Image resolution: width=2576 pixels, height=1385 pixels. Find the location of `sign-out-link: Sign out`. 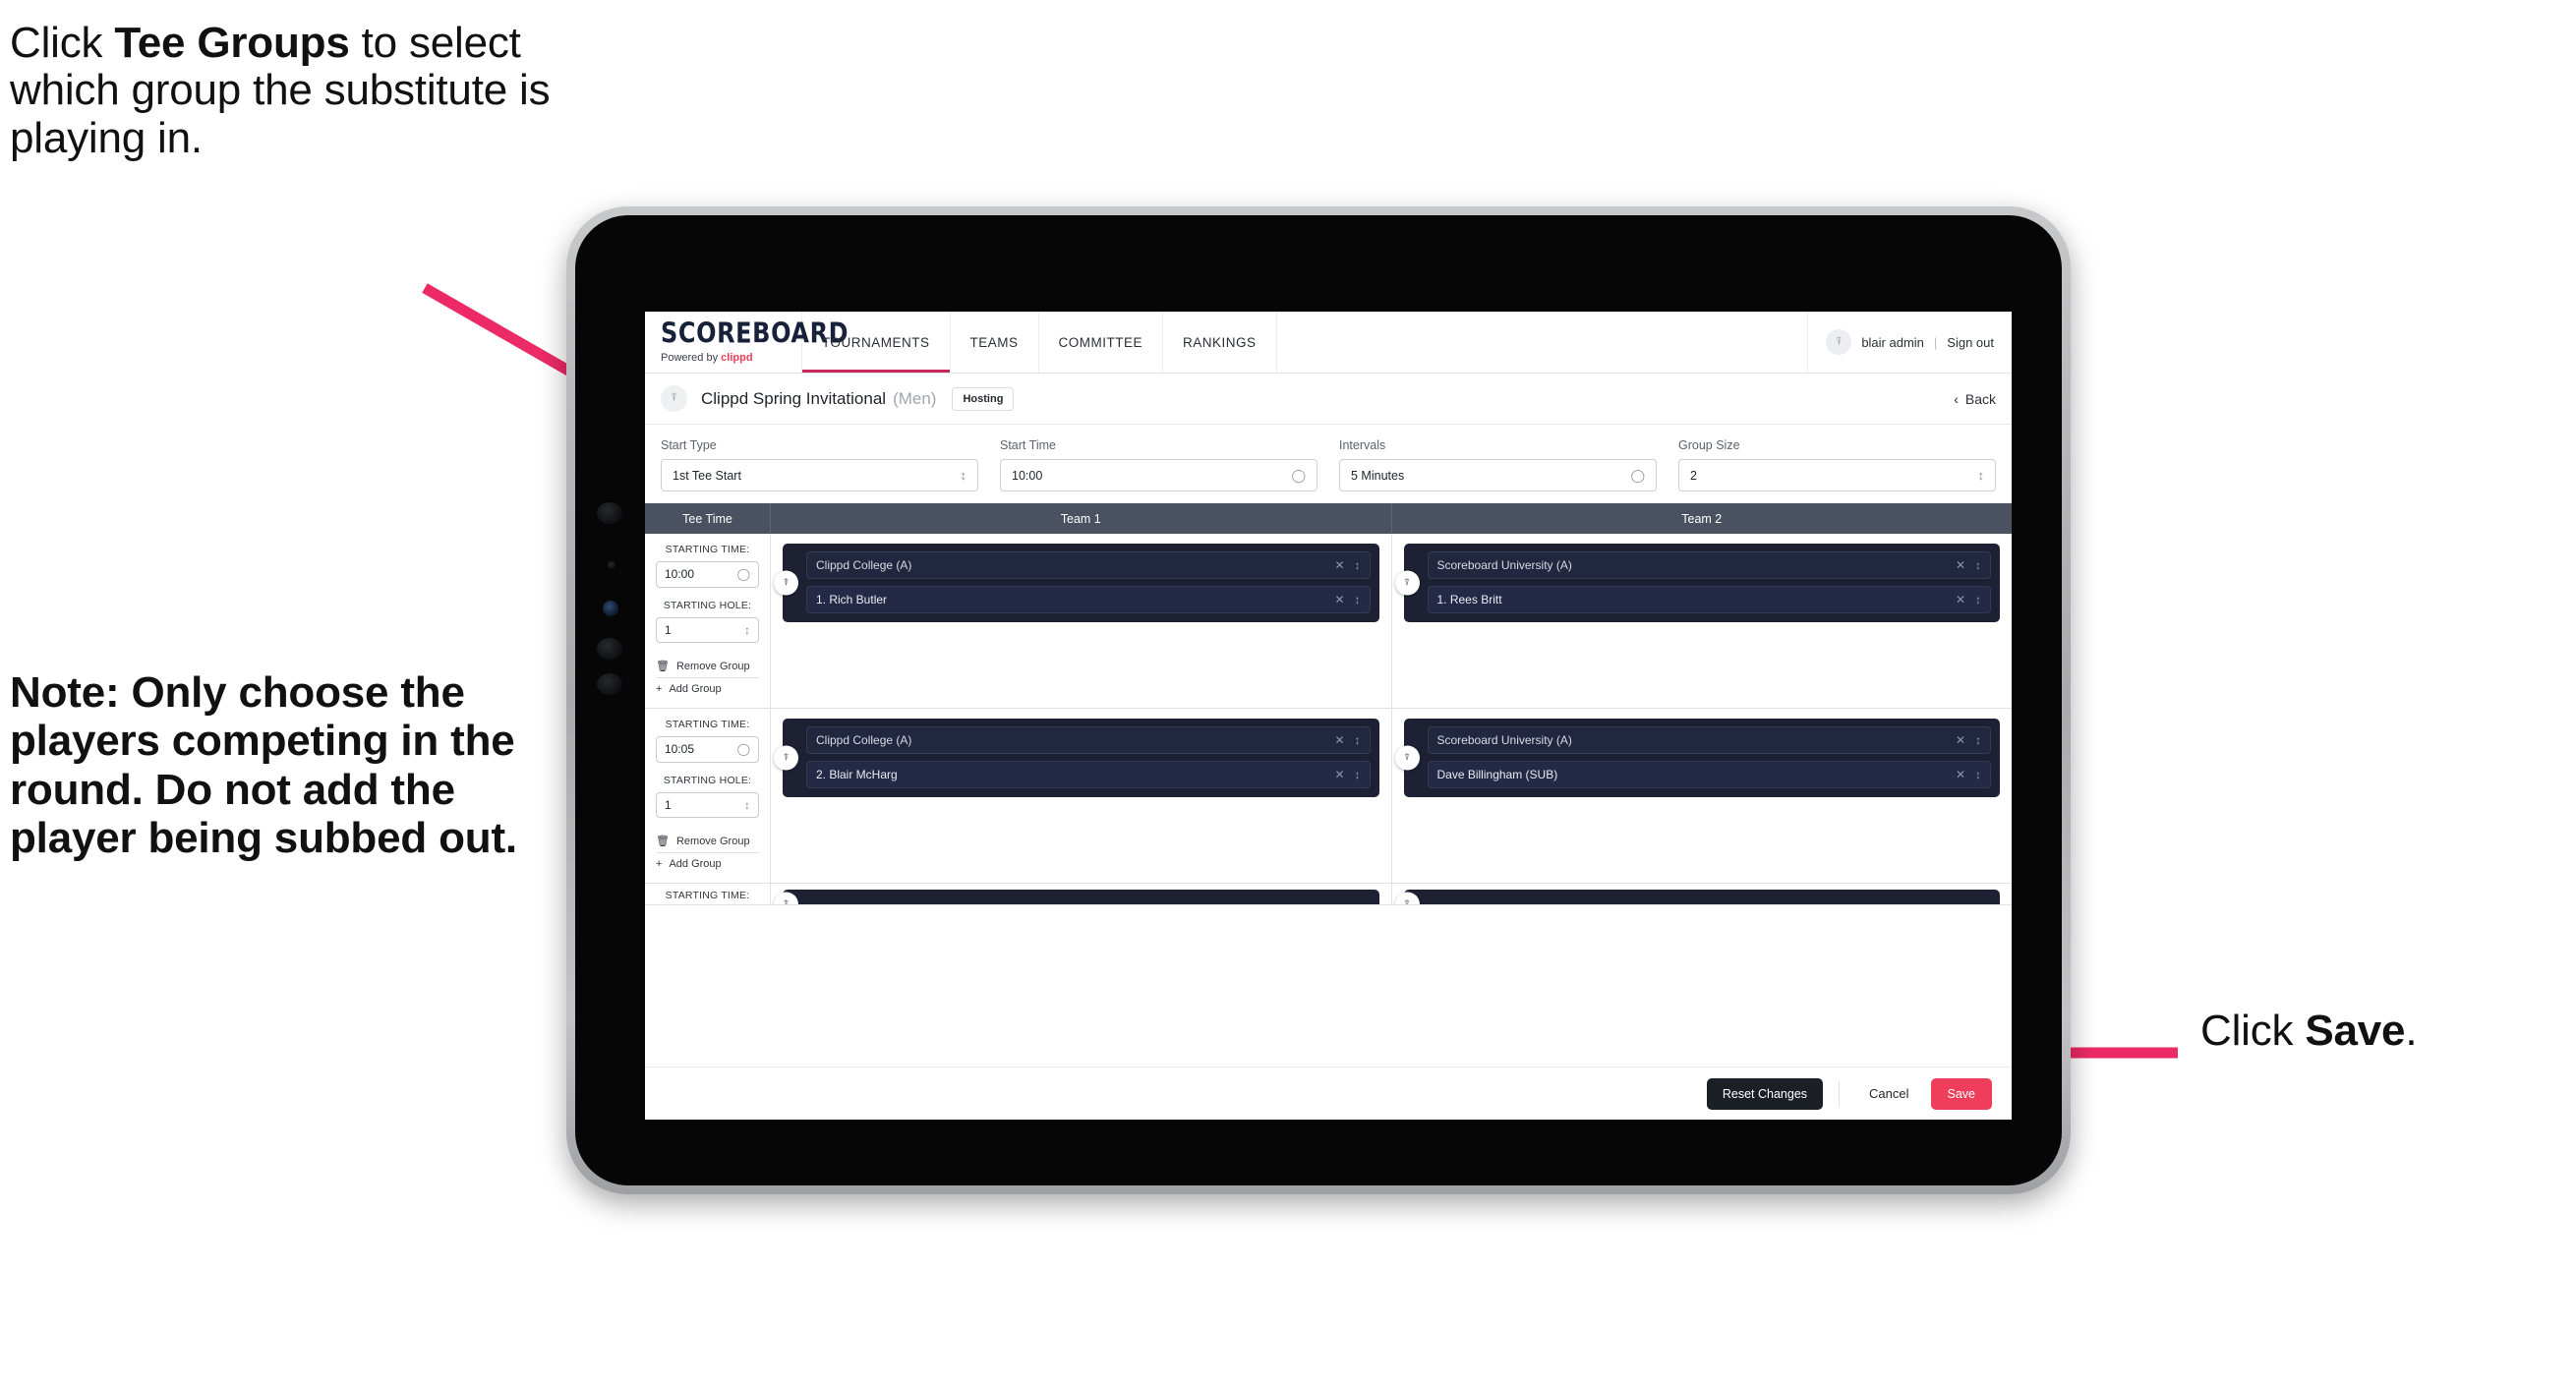

sign-out-link: Sign out is located at coordinates (1970, 343).